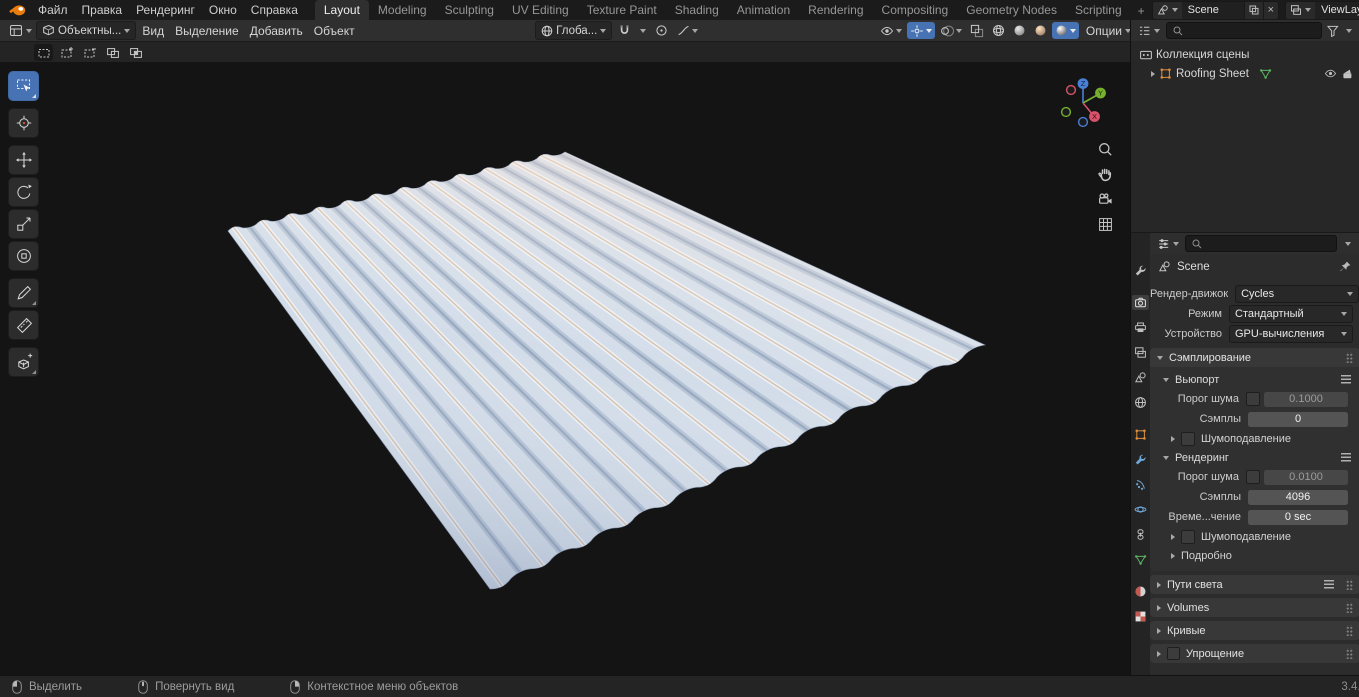 The width and height of the screenshot is (1359, 697). I want to click on show-overlays-button, so click(951, 30).